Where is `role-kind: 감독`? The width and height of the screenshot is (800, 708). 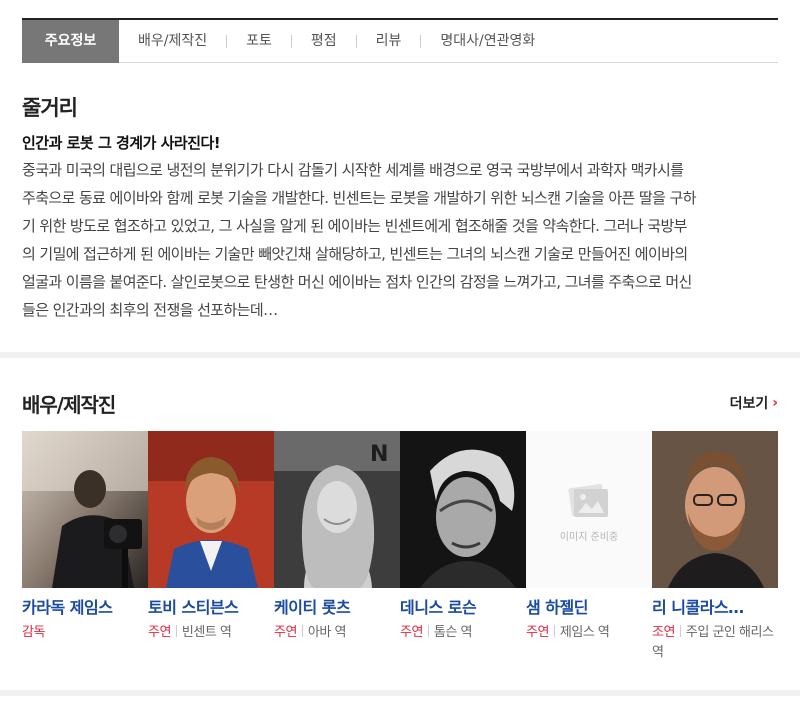
role-kind: 감독 is located at coordinates (33, 632).